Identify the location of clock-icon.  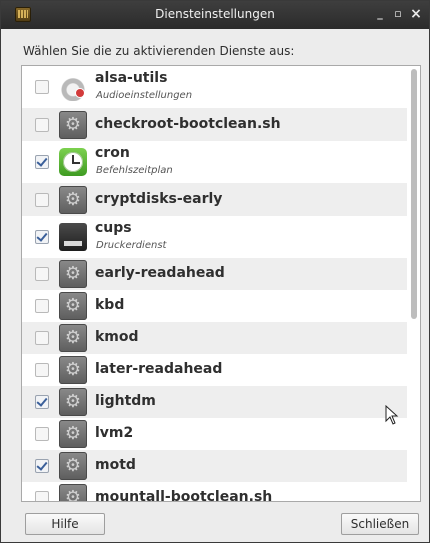
(73, 162).